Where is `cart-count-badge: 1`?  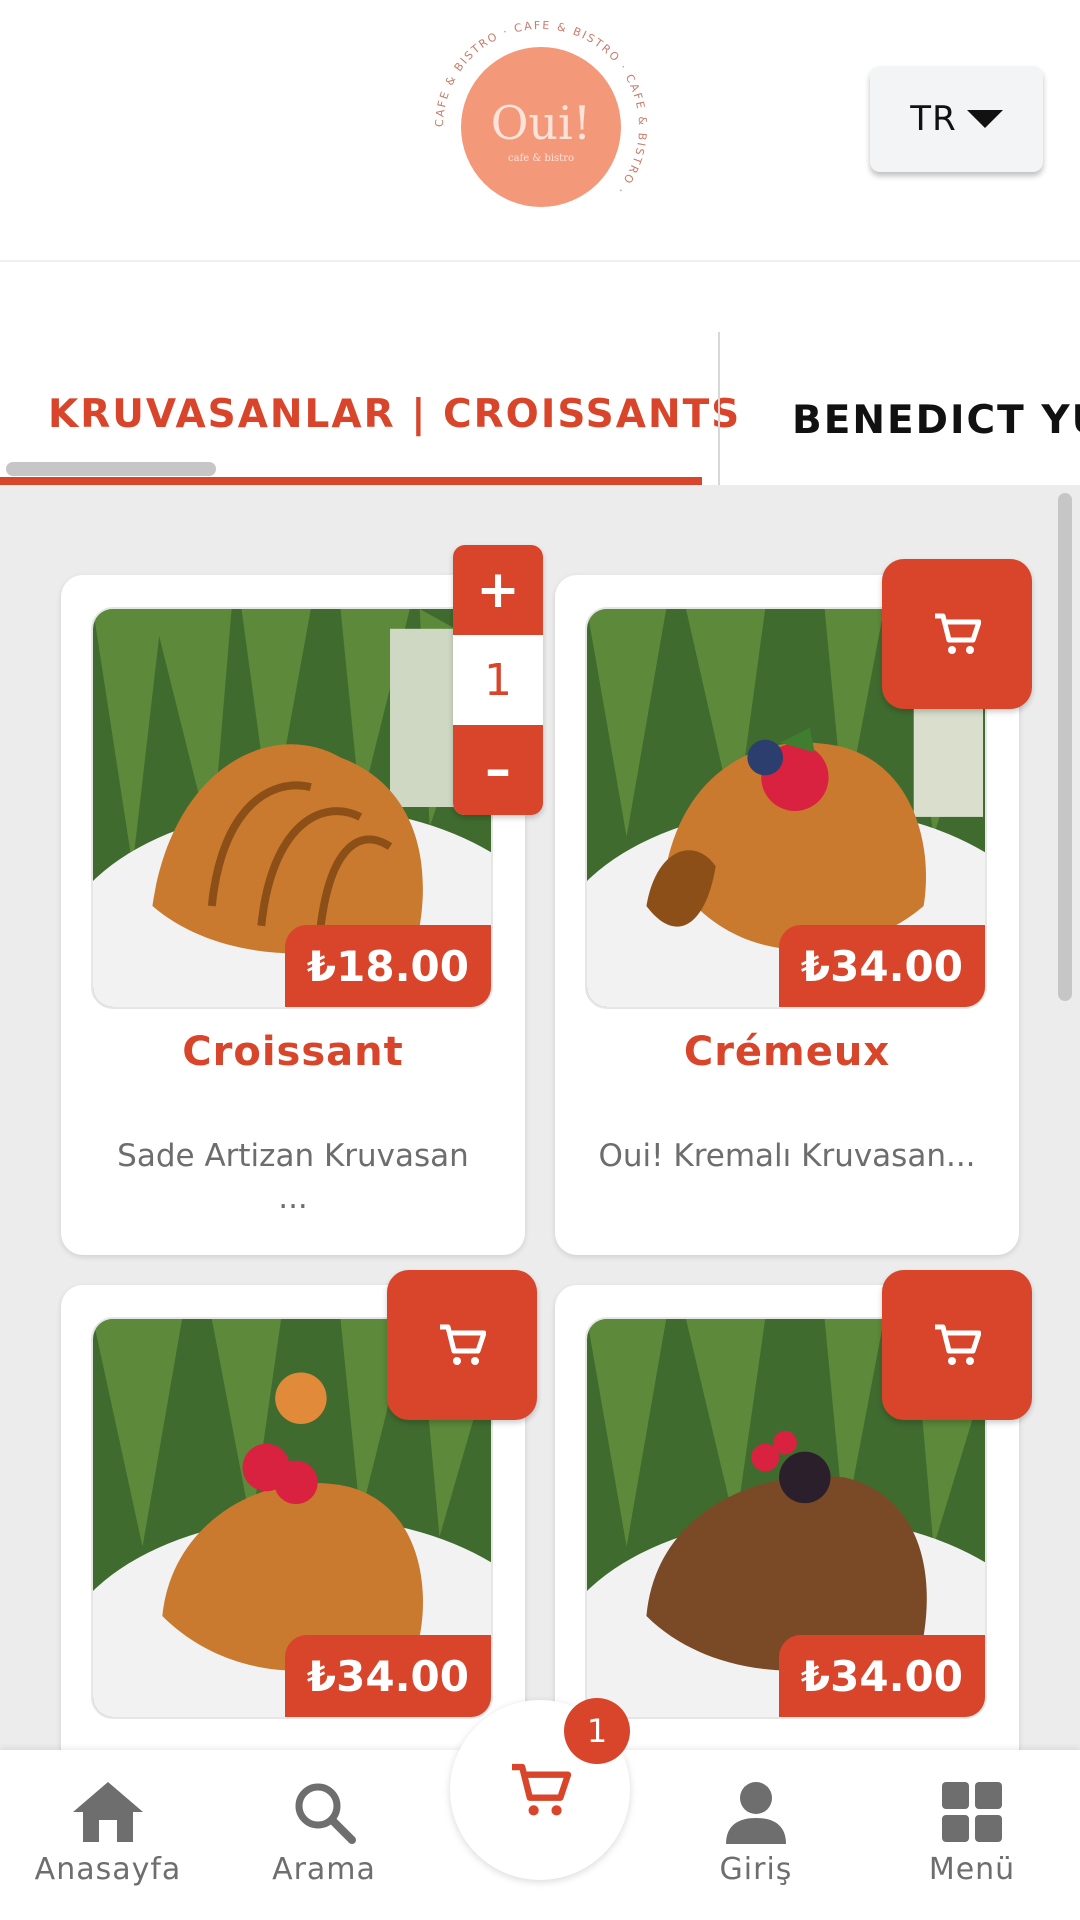 cart-count-badge: 1 is located at coordinates (597, 1731).